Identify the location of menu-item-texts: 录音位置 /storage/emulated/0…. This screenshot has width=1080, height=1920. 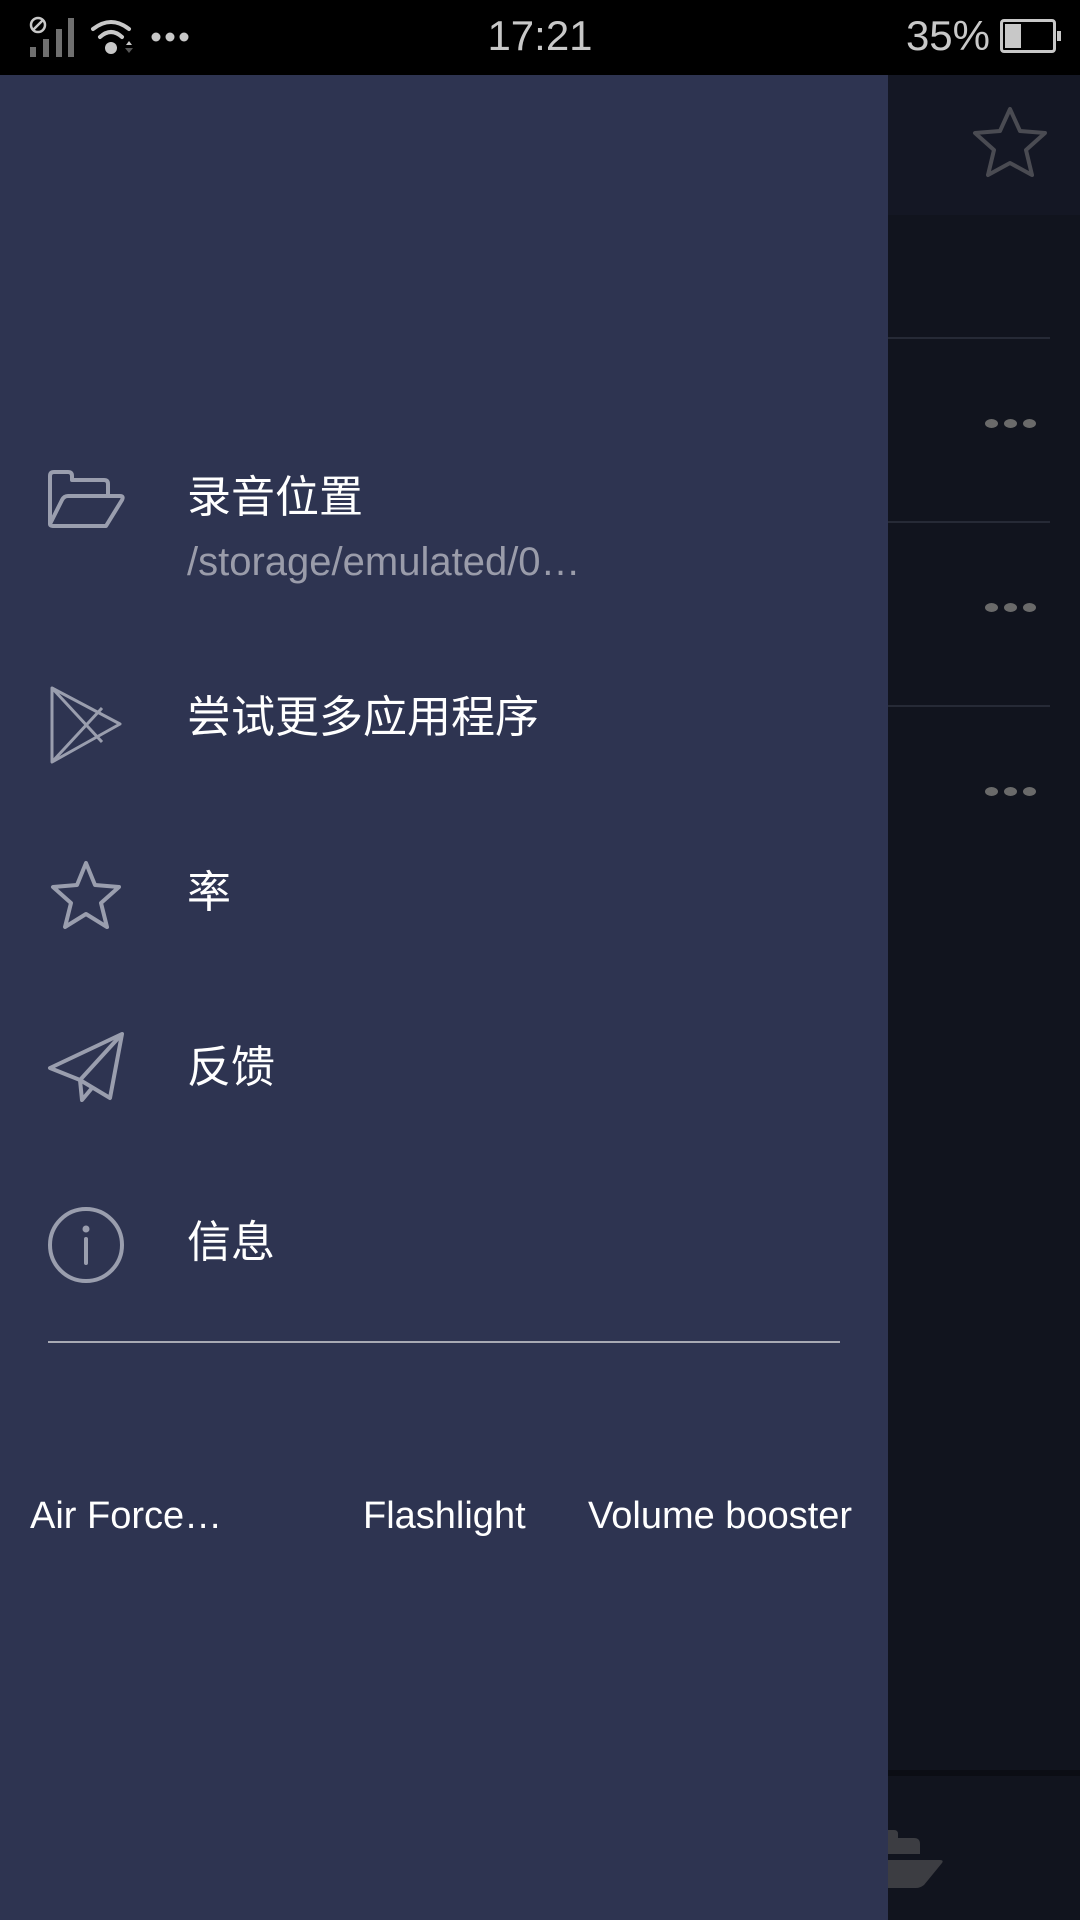
(384, 530).